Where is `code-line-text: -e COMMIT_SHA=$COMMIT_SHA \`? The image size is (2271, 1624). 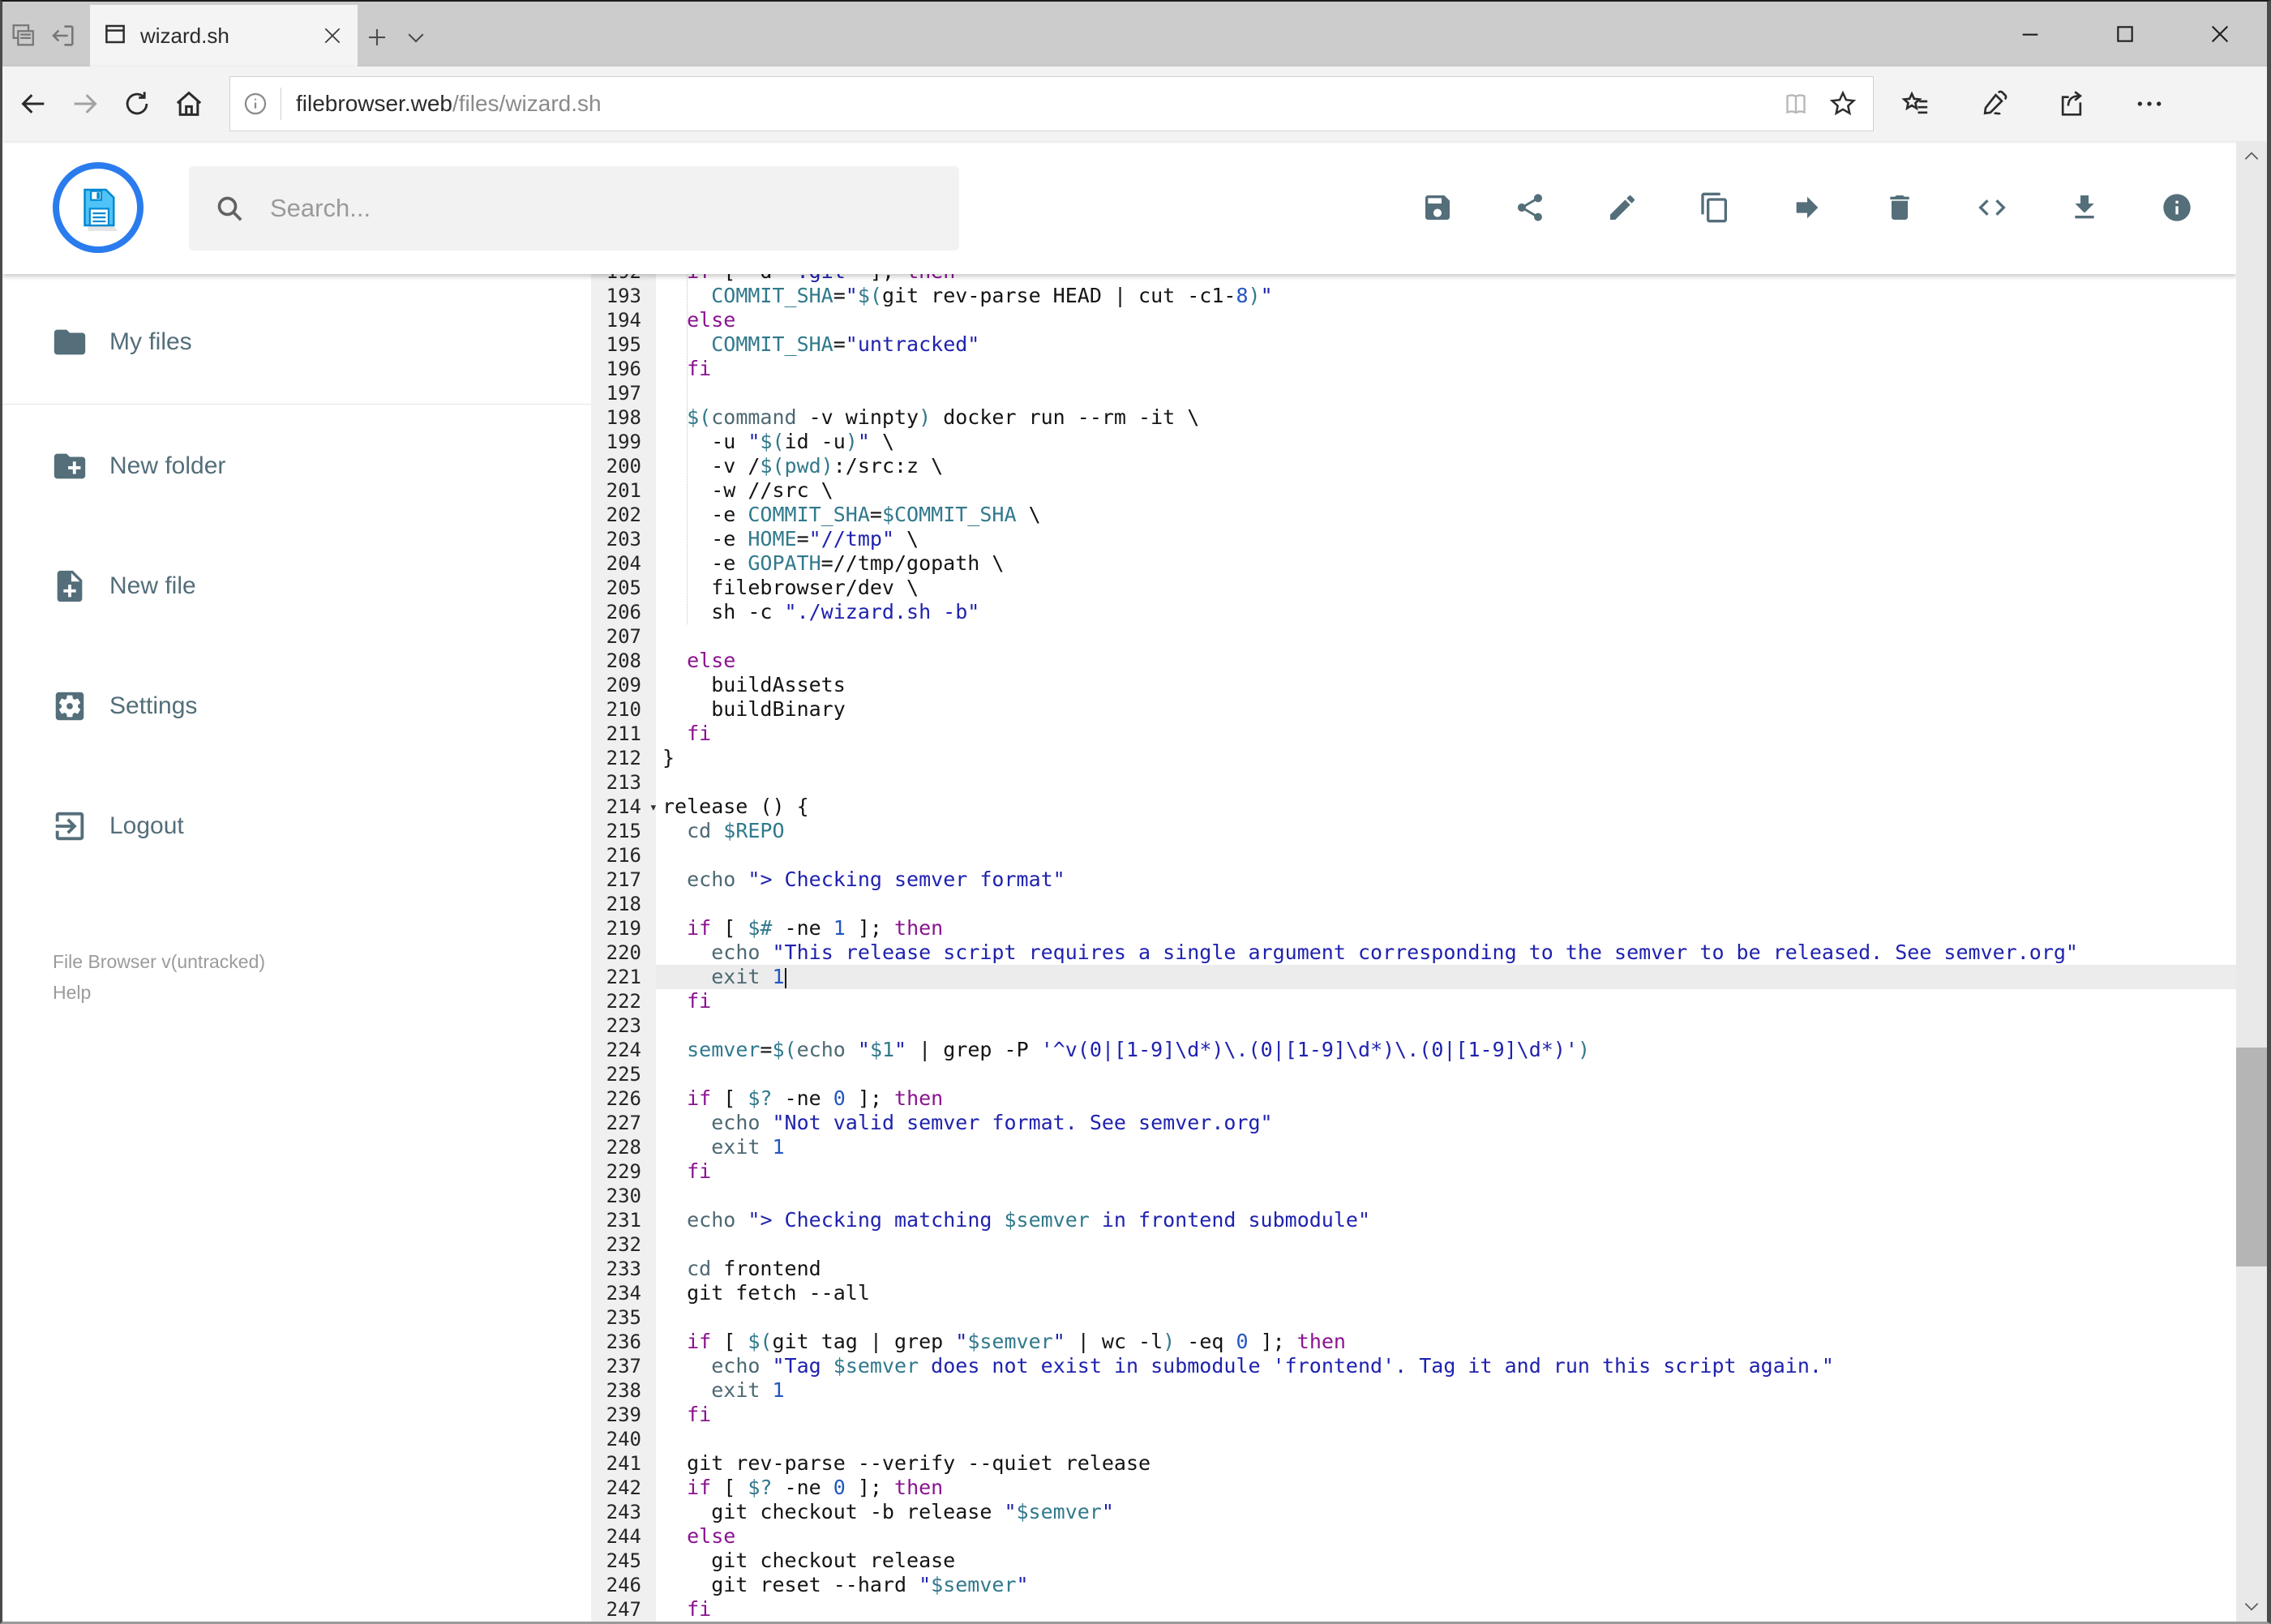
code-line-text: -e COMMIT_SHA=$COMMIT_SHA \ is located at coordinates (1446, 515).